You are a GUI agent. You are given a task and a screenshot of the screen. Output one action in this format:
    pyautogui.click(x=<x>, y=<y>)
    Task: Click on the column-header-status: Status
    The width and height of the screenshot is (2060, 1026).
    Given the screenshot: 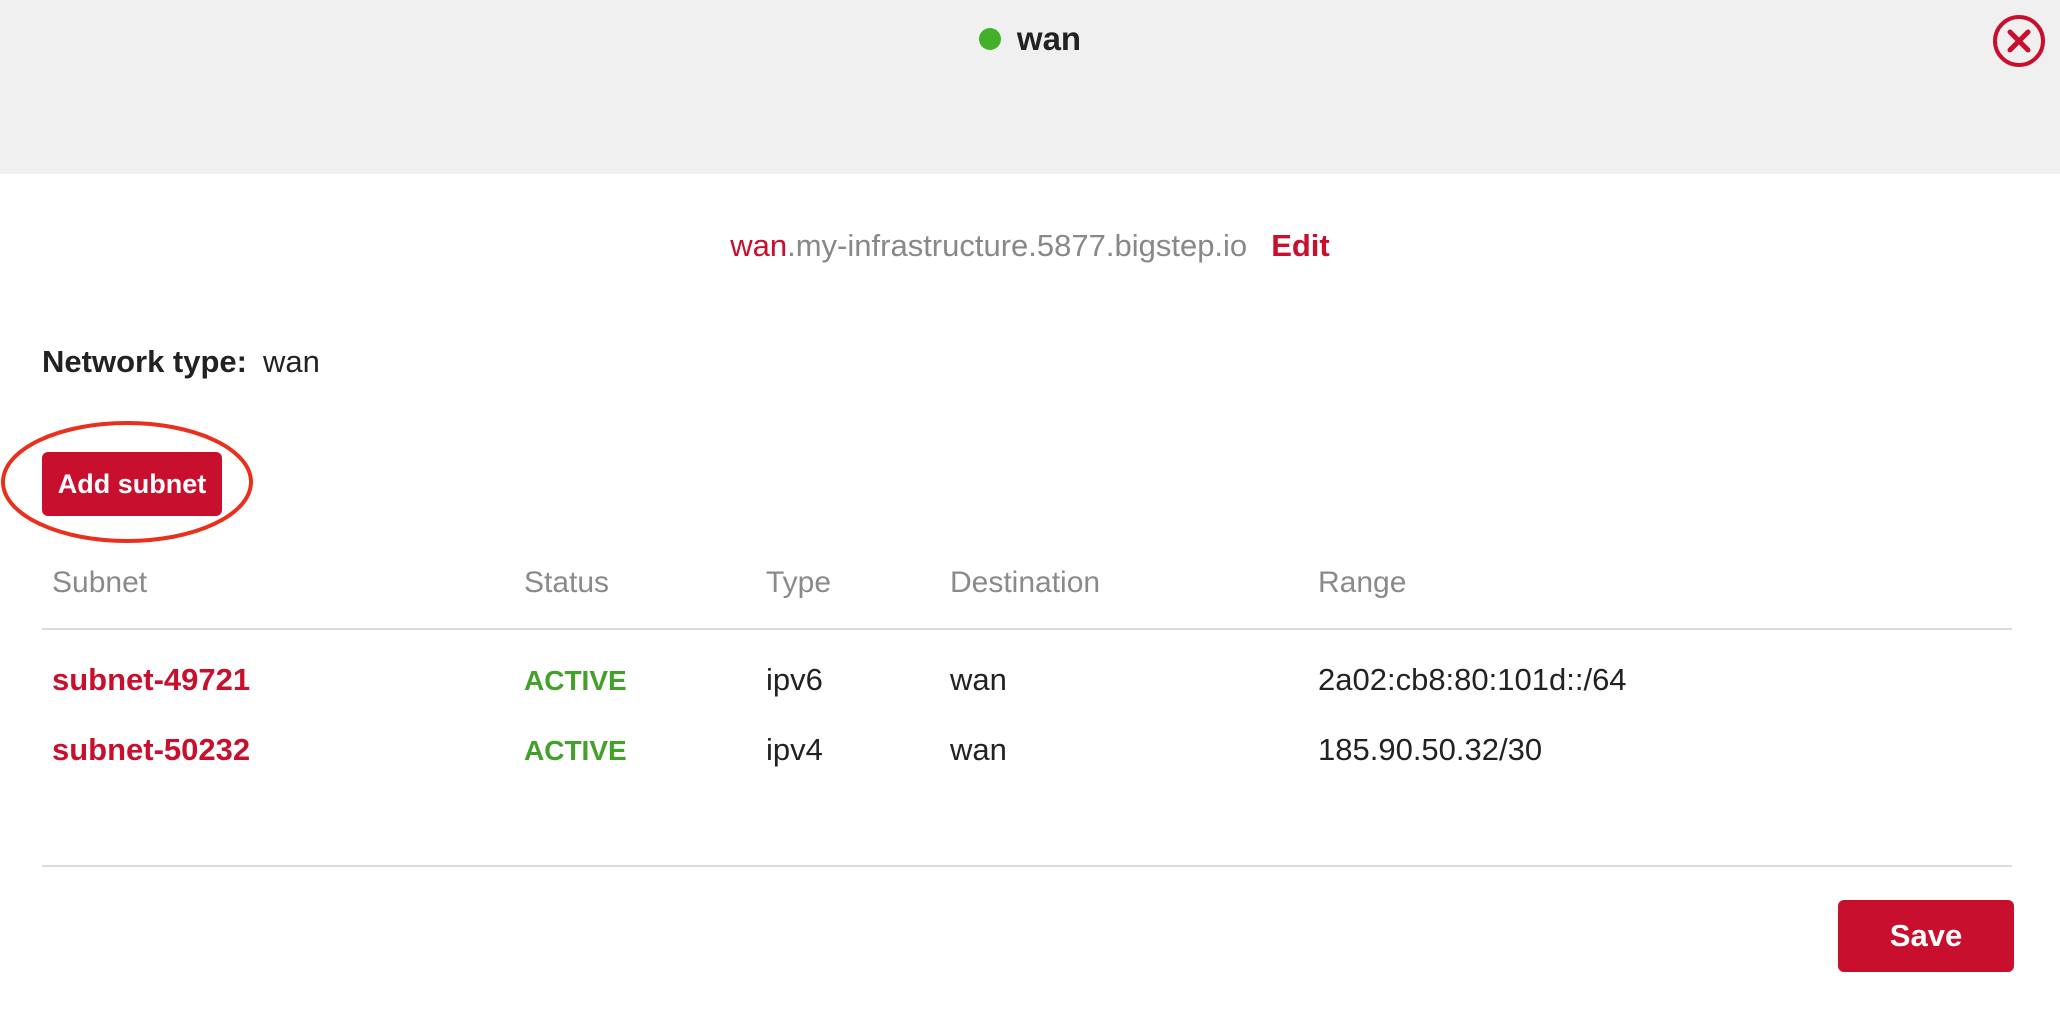 What is the action you would take?
    pyautogui.click(x=567, y=582)
    